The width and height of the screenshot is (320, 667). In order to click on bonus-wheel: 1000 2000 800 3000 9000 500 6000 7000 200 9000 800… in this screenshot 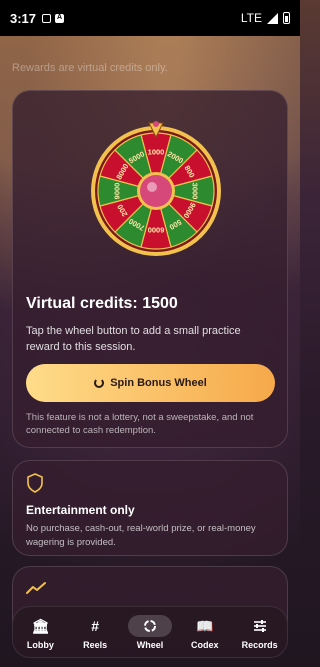, I will do `click(156, 186)`.